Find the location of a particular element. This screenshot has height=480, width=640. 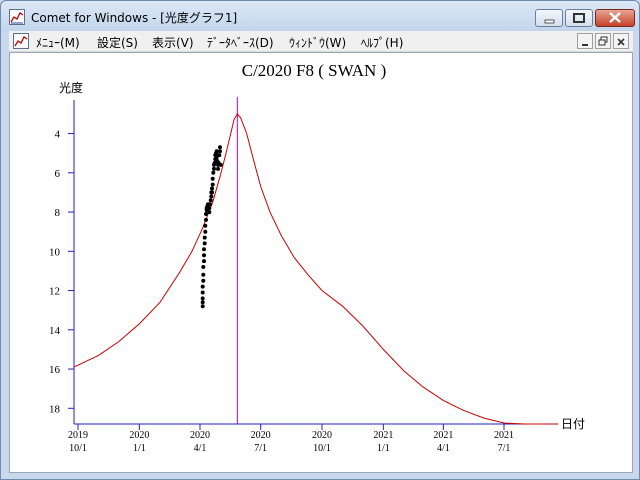

y-tick-label: 12 is located at coordinates (54, 292).